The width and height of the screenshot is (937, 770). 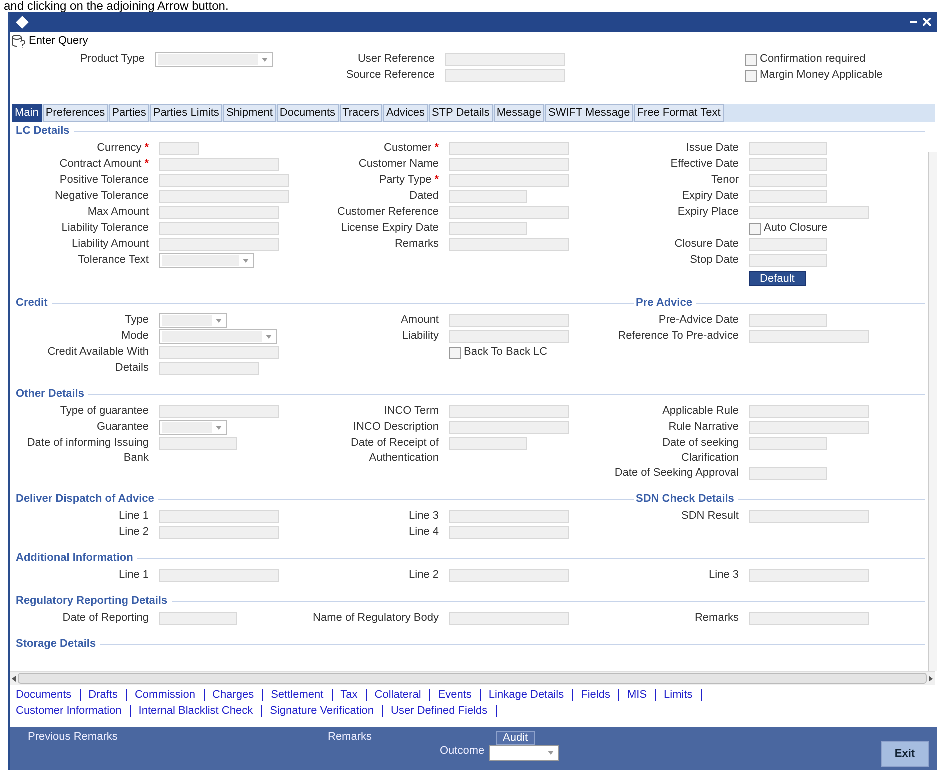 I want to click on tab: Shipment, so click(x=249, y=113).